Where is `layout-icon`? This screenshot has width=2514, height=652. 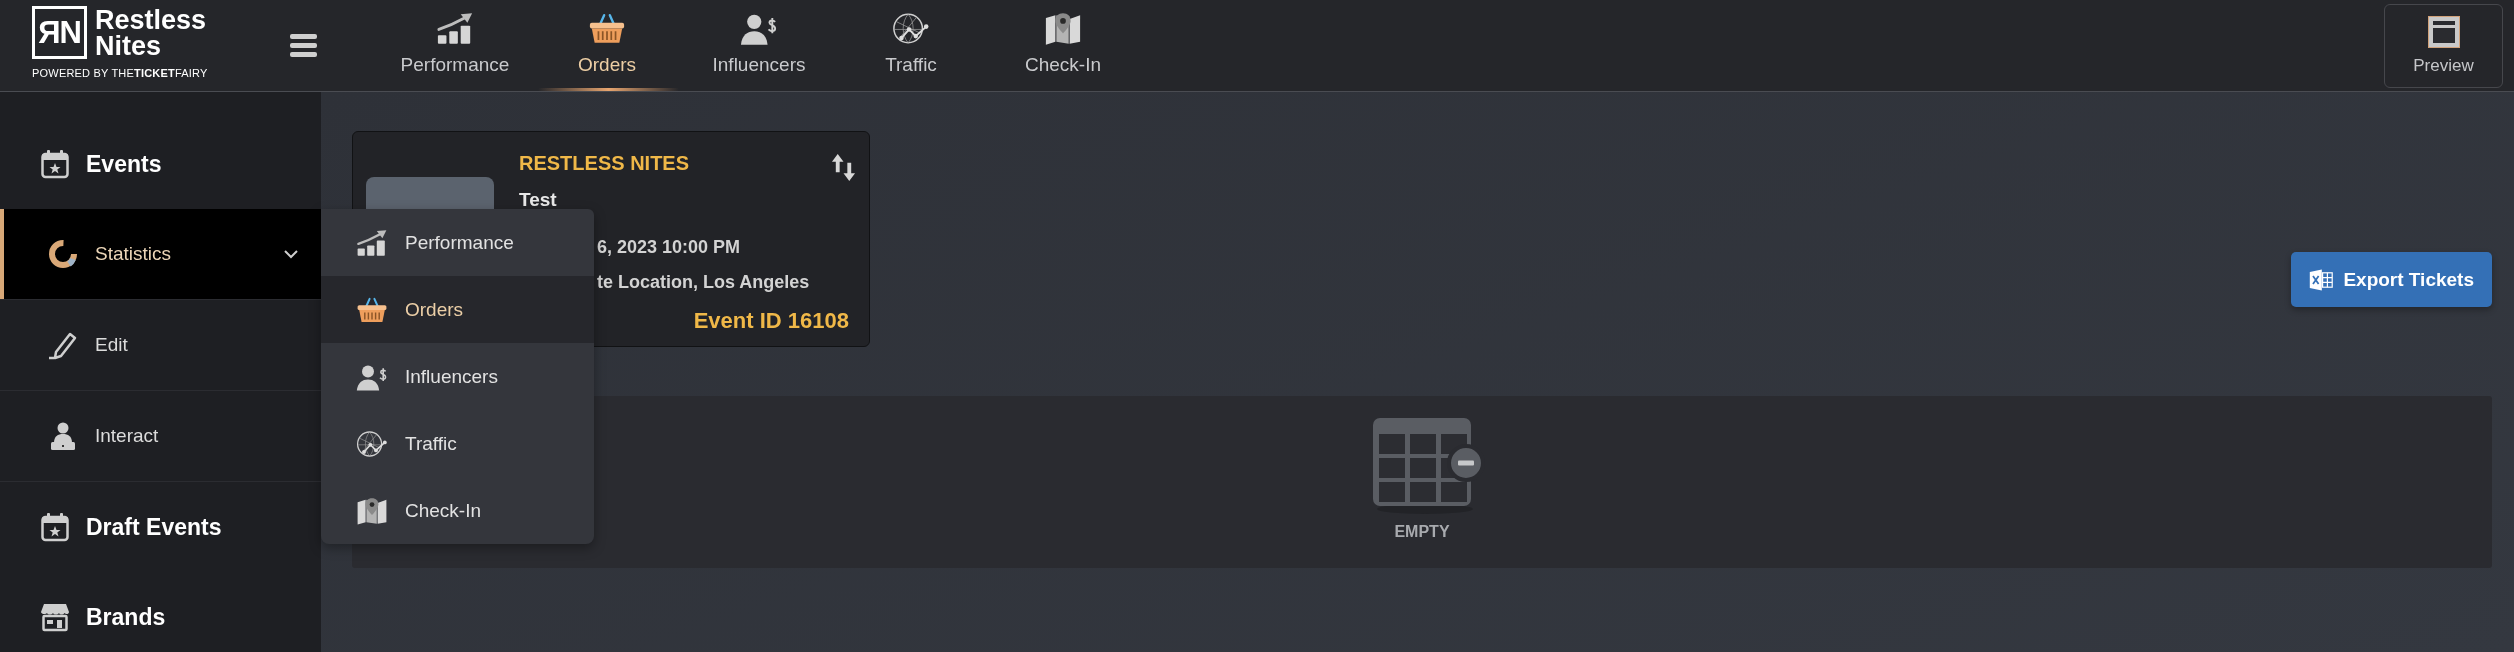 layout-icon is located at coordinates (2443, 31).